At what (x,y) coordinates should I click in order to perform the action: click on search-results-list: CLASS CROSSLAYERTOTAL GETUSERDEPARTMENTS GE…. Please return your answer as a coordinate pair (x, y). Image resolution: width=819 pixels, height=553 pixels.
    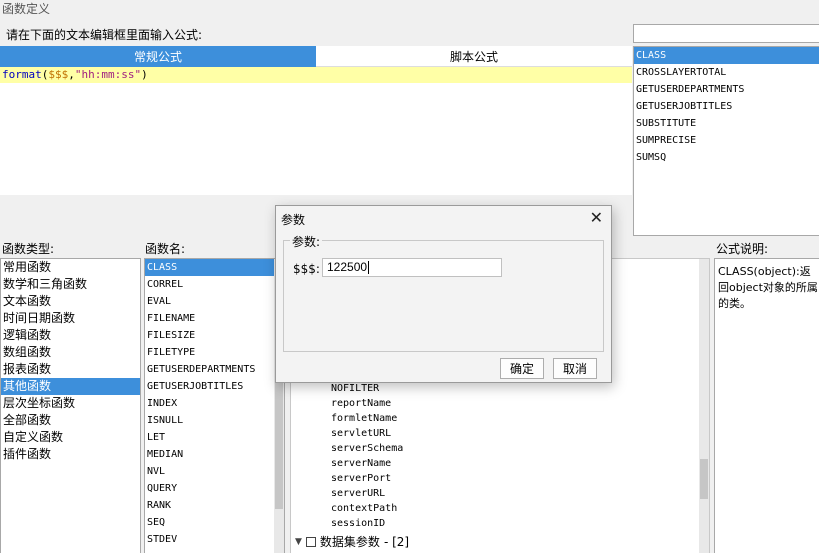
    Looking at the image, I should click on (726, 141).